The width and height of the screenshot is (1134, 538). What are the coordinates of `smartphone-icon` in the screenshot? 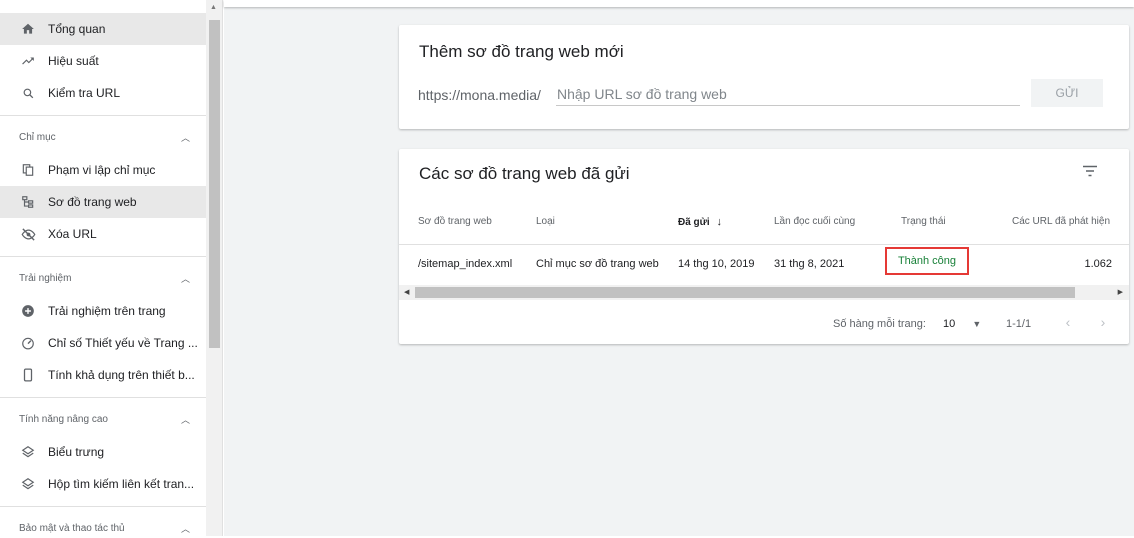 It's located at (28, 375).